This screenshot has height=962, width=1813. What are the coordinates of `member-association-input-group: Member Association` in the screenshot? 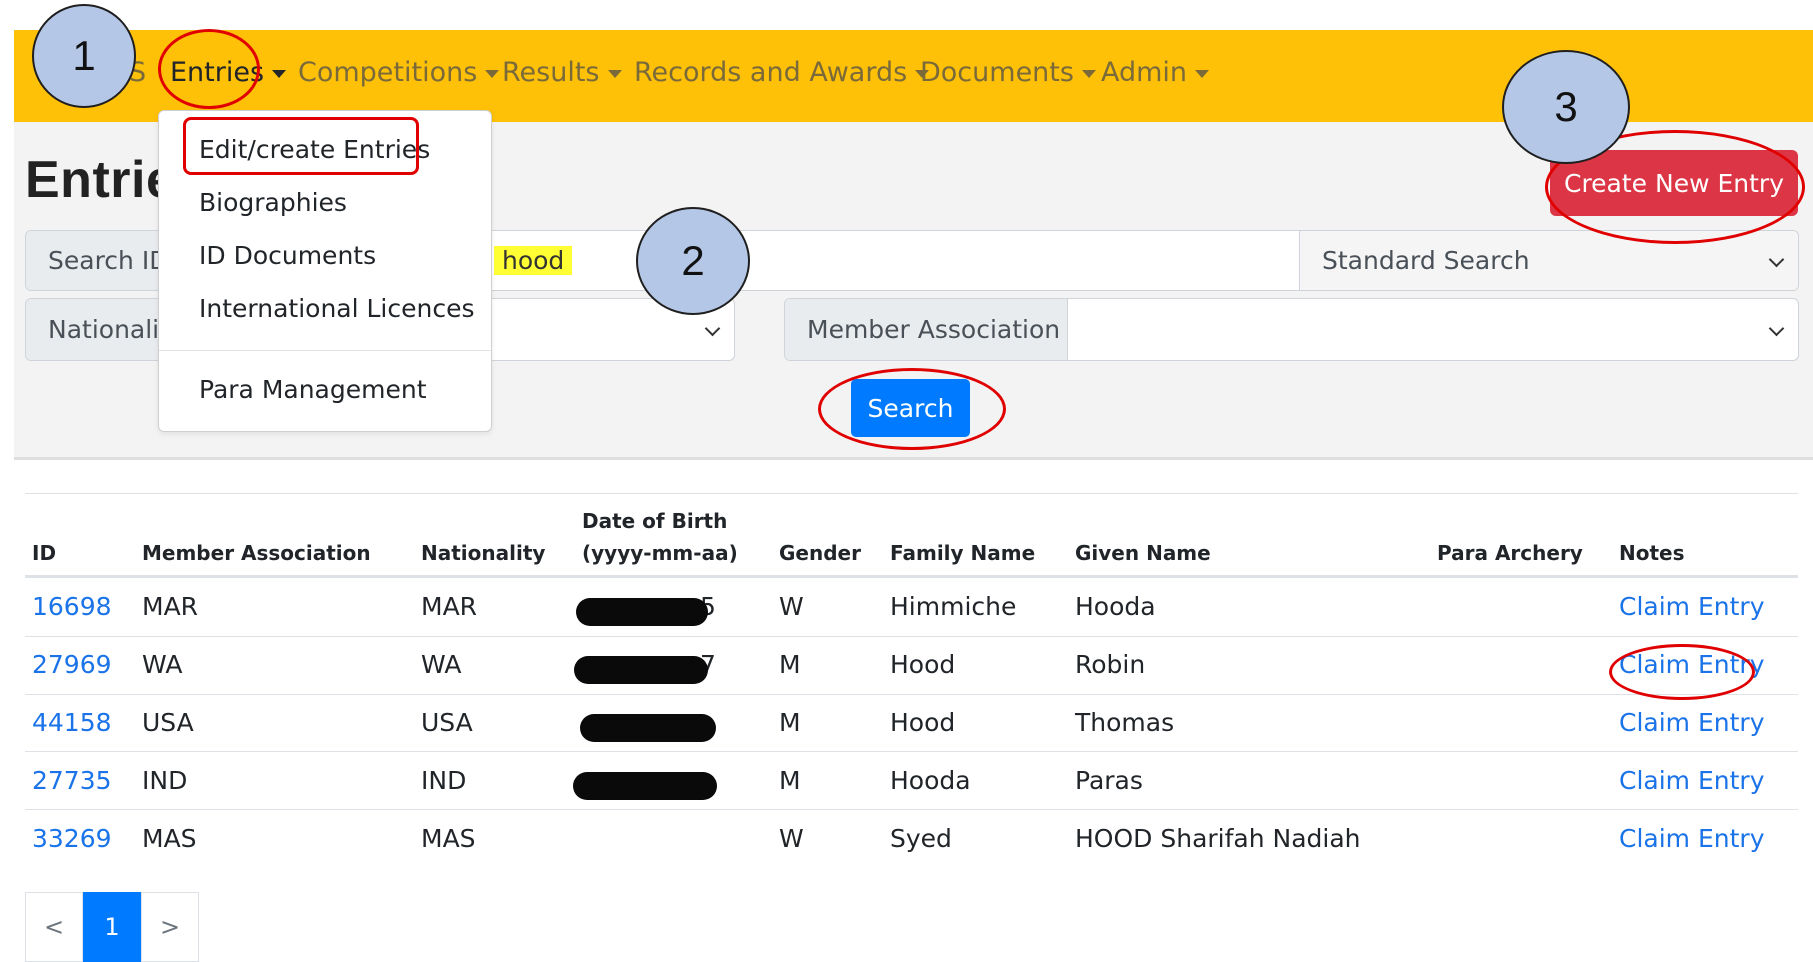 It's located at (1291, 329).